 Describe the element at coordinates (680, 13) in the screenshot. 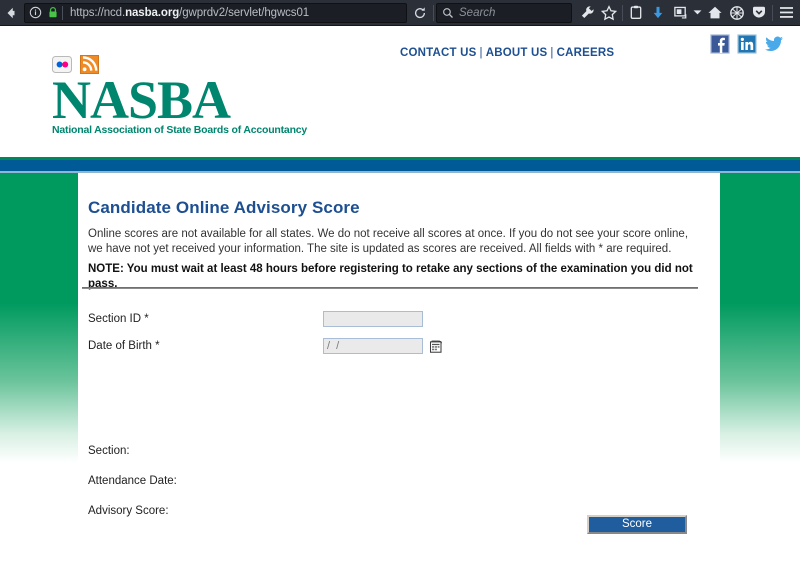

I see `sync-device-icon` at that location.